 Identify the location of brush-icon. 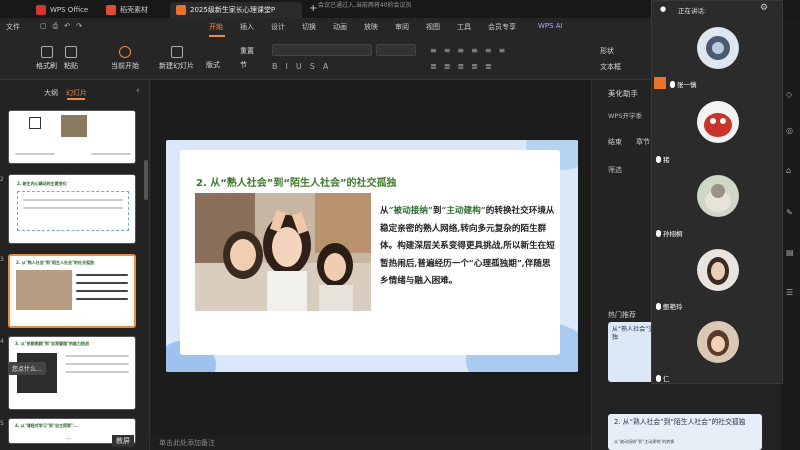
(46, 52).